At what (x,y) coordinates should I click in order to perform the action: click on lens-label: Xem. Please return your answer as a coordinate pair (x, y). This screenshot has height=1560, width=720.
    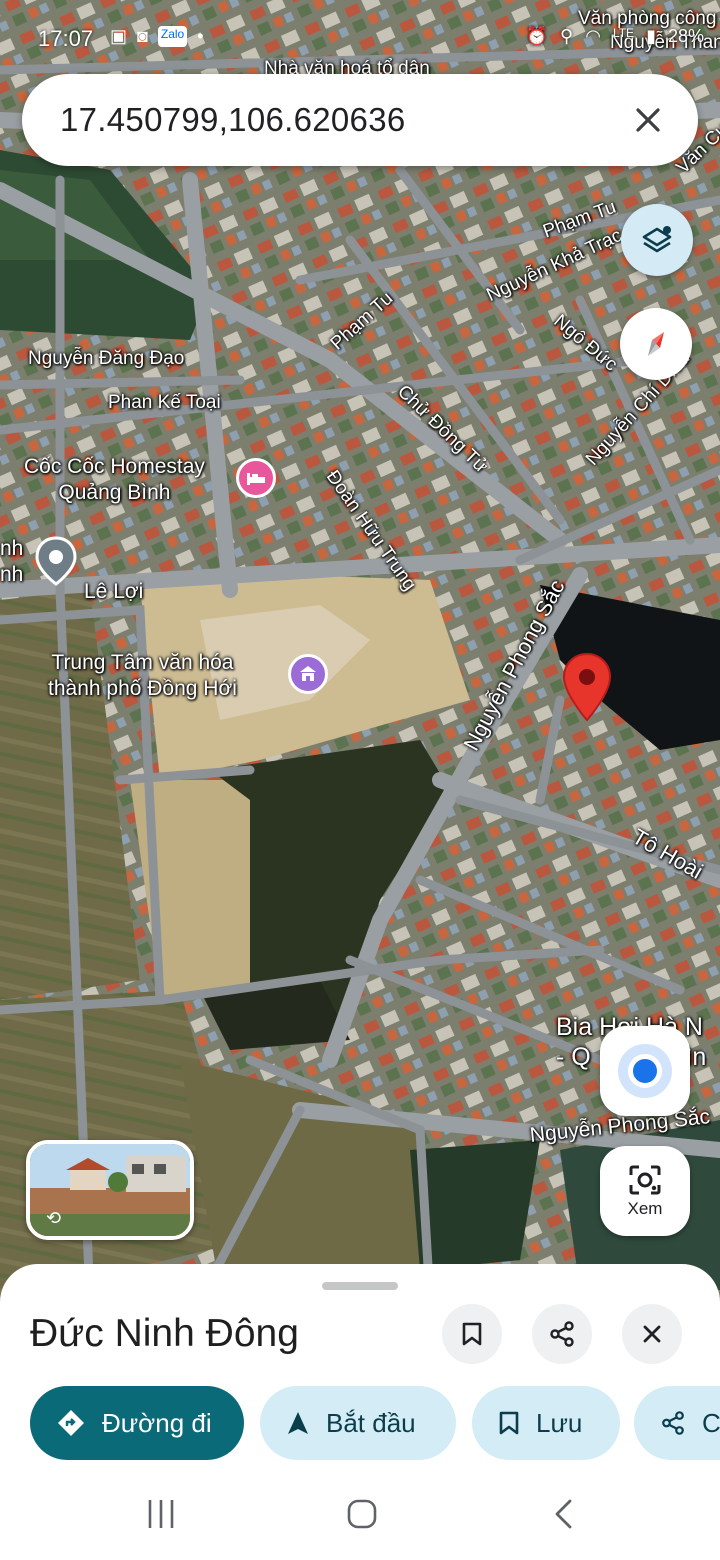
    Looking at the image, I should click on (645, 1208).